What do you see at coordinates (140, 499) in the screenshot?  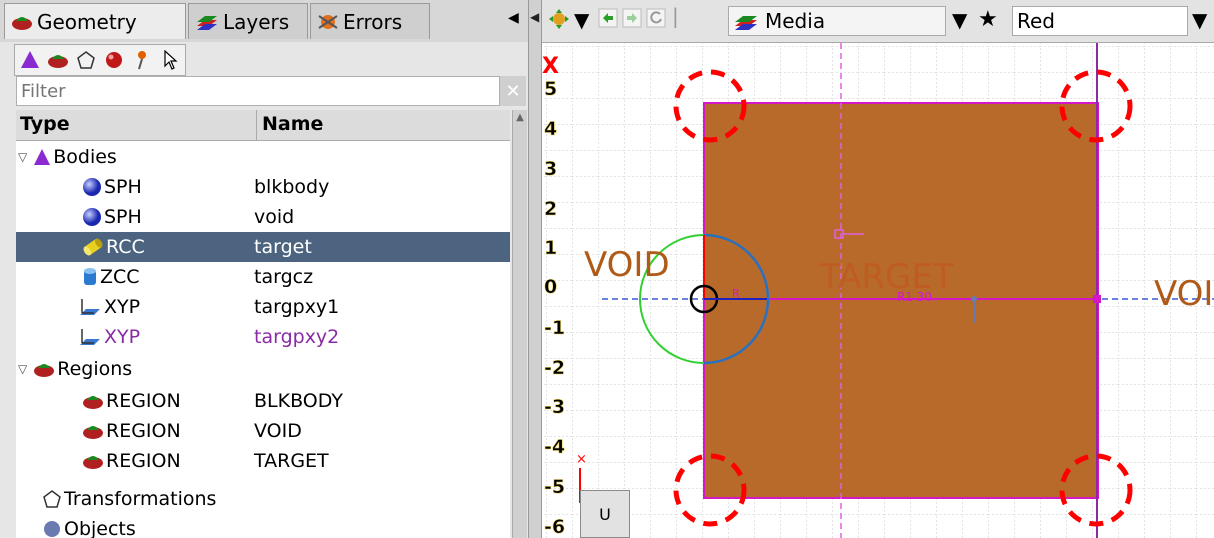 I see `tree-row-label: Transformations` at bounding box center [140, 499].